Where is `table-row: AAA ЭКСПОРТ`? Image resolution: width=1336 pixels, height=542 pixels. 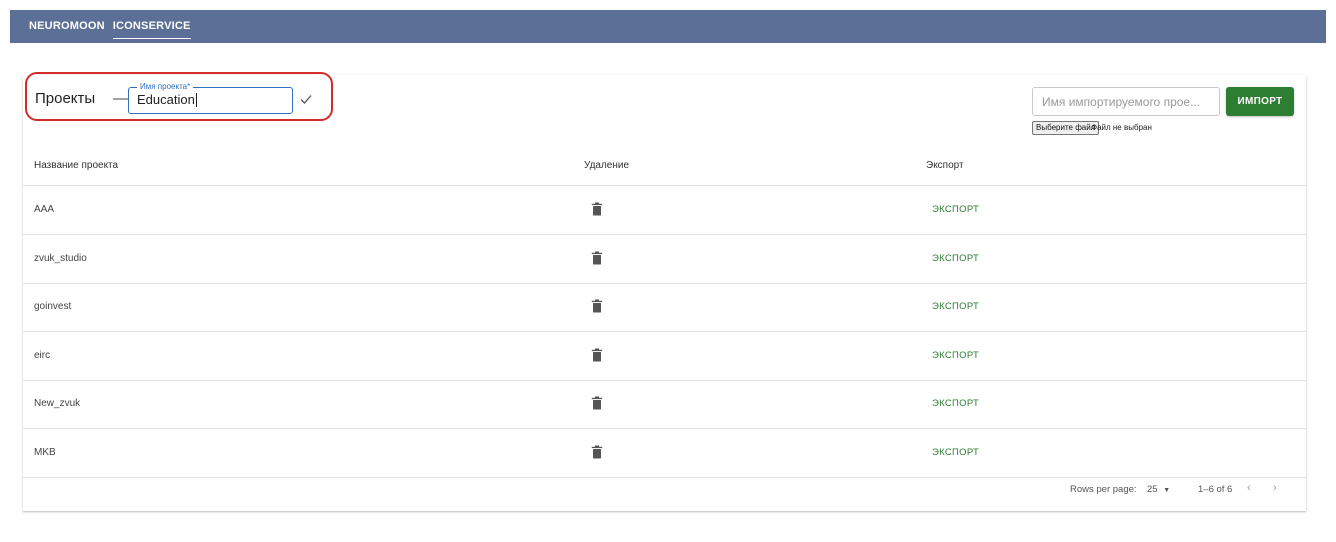
table-row: AAA ЭКСПОРТ is located at coordinates (664, 210).